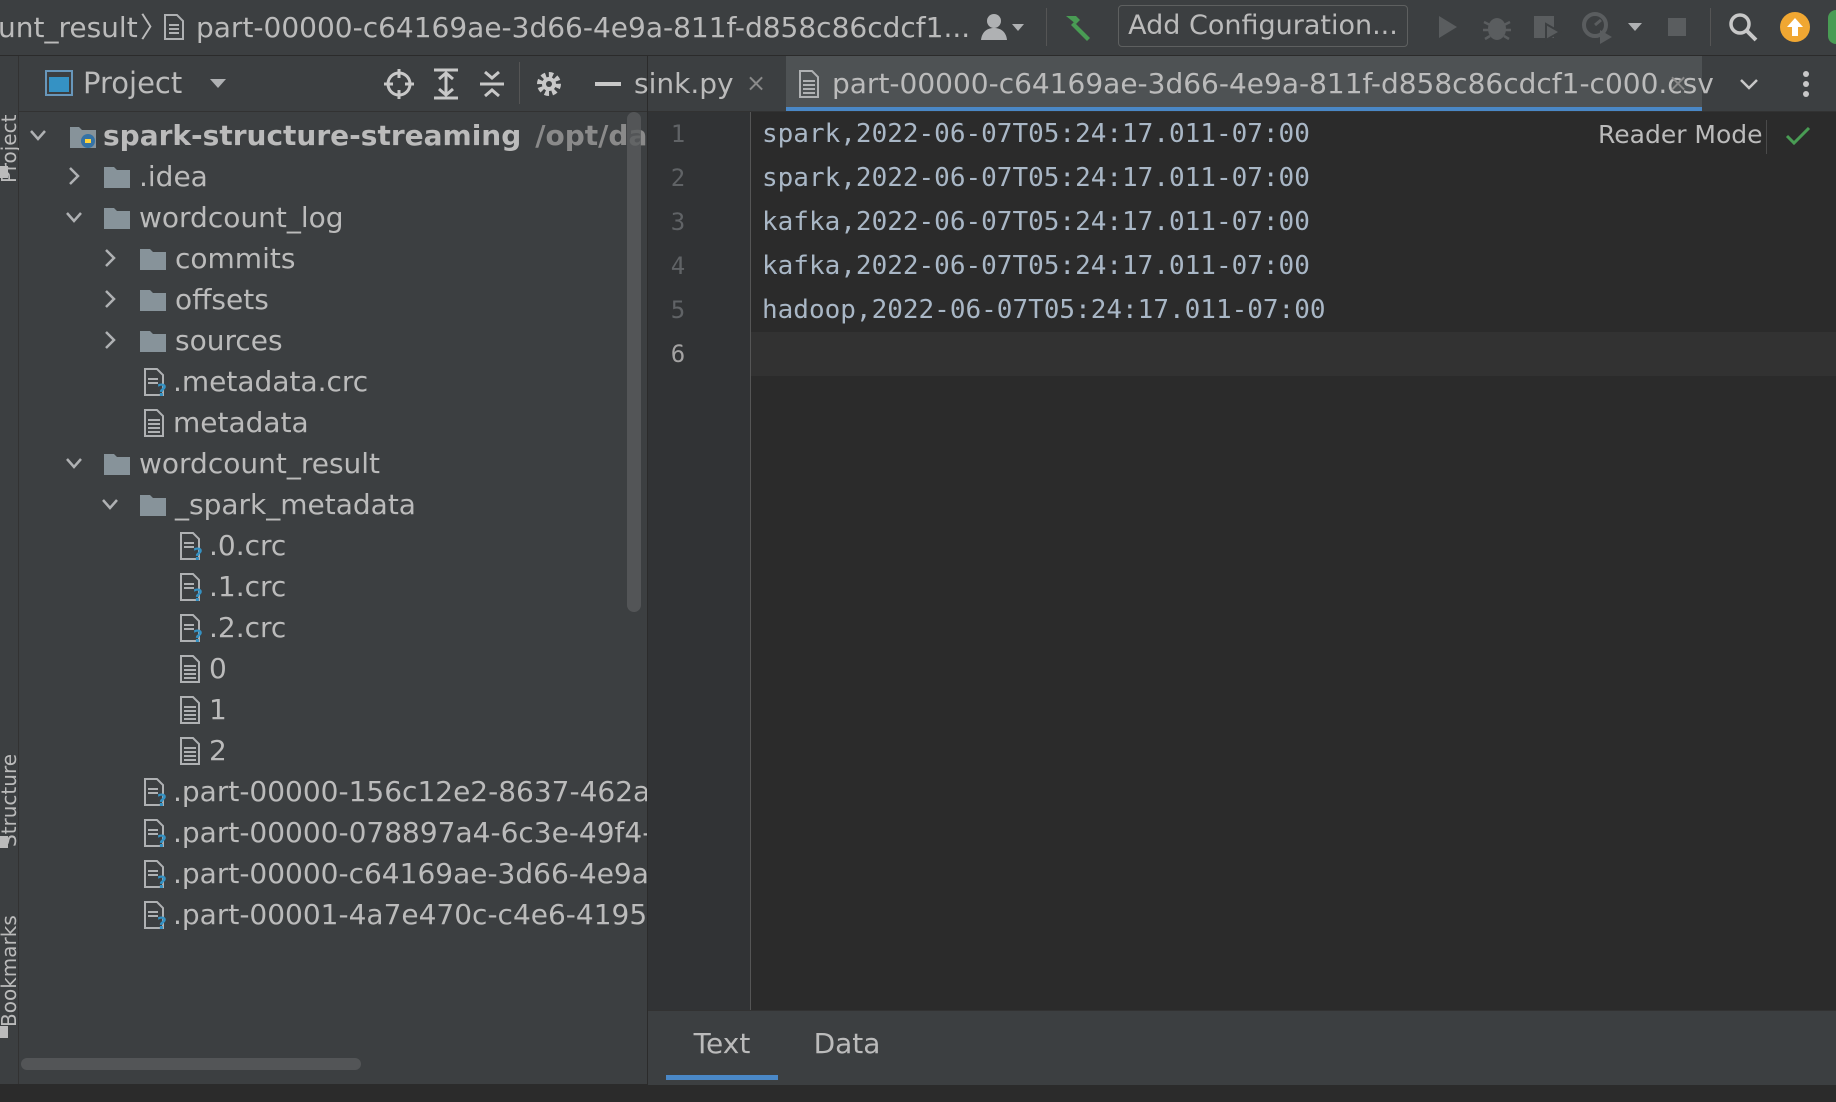  I want to click on stop-icon, so click(1677, 27).